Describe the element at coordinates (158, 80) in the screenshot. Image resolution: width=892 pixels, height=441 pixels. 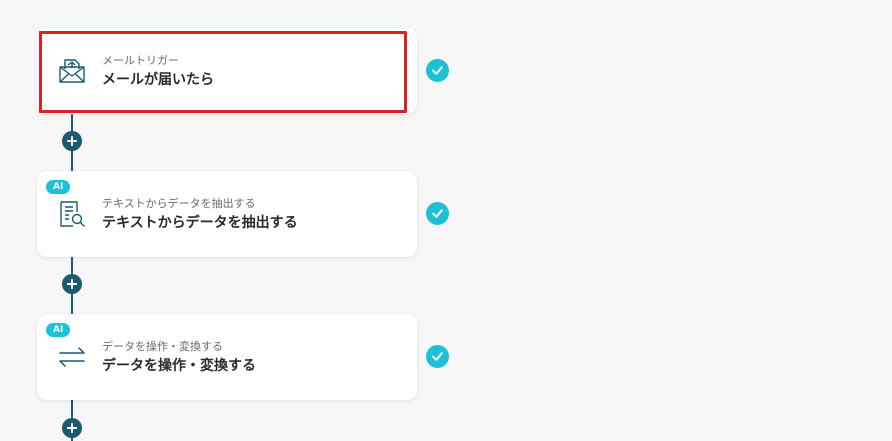
I see `step-title: メールが届いたら` at that location.